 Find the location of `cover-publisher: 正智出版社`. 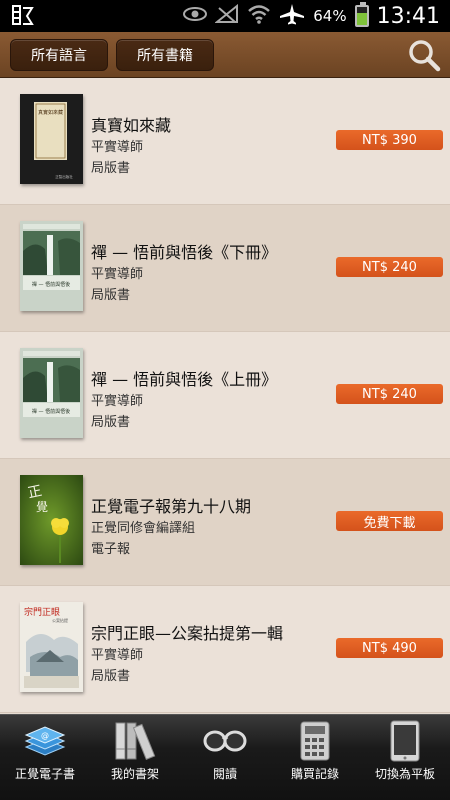

cover-publisher: 正智出版社 is located at coordinates (64, 176).